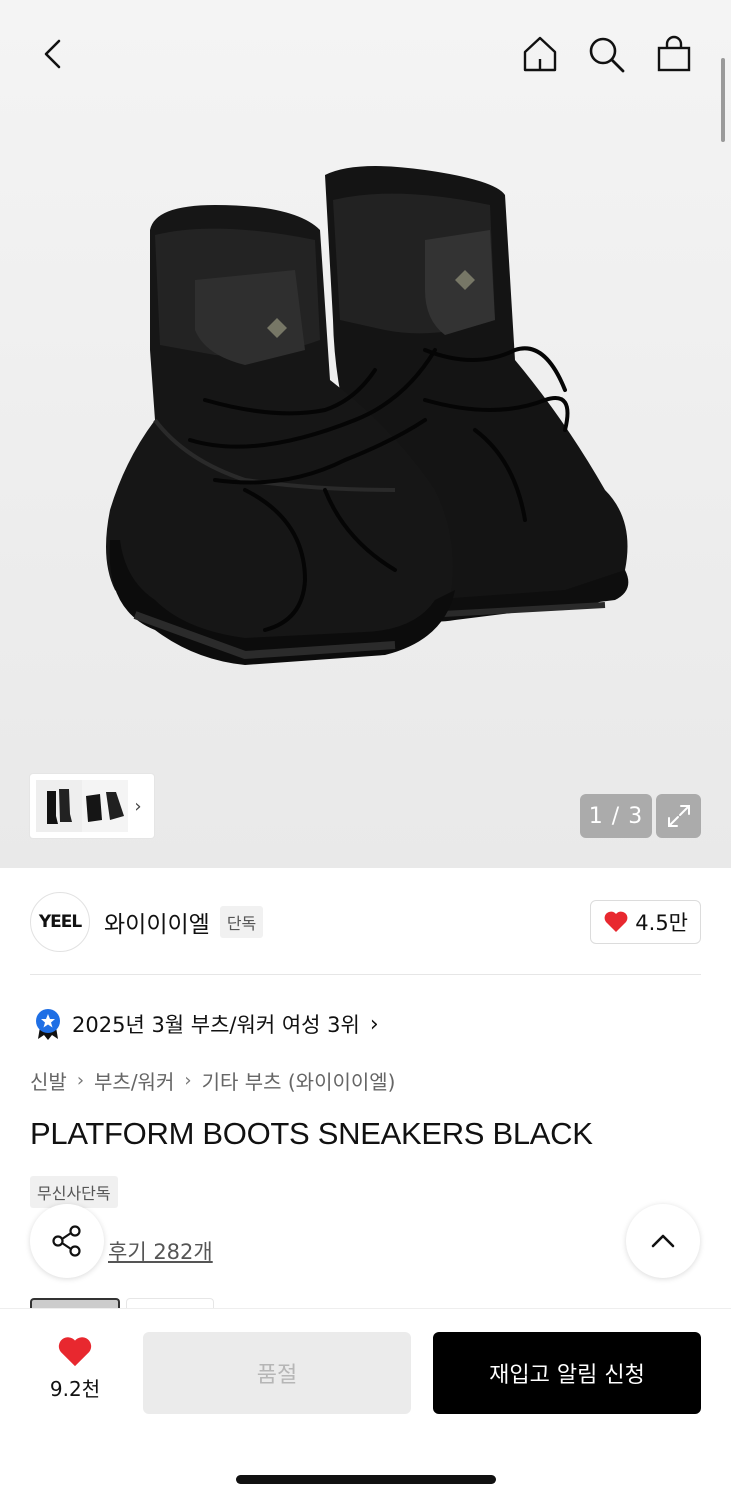  What do you see at coordinates (75, 1368) in the screenshot?
I see `like-button: 9.2천` at bounding box center [75, 1368].